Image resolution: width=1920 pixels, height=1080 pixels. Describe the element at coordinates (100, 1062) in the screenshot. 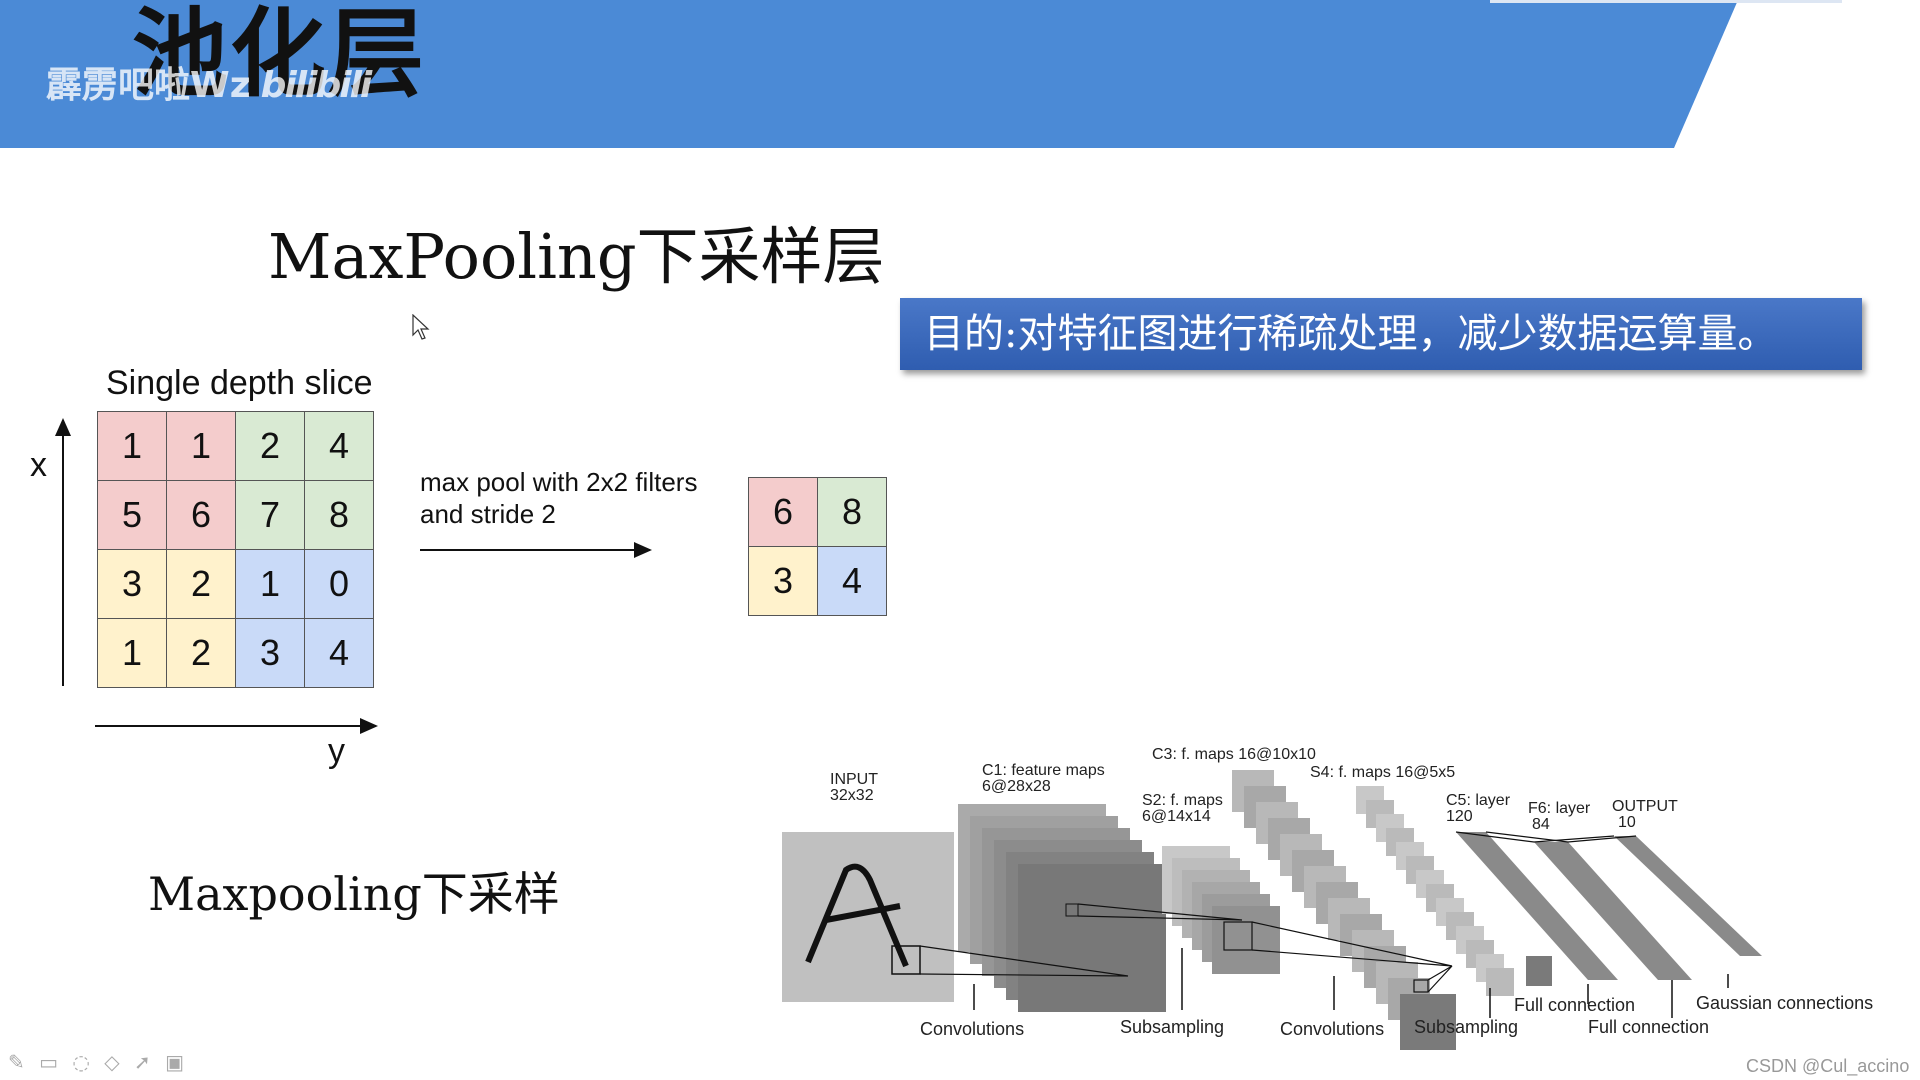

I see `presentation-toolbar: ✎ ▭ ◌ ◇ ➚ ▣` at that location.